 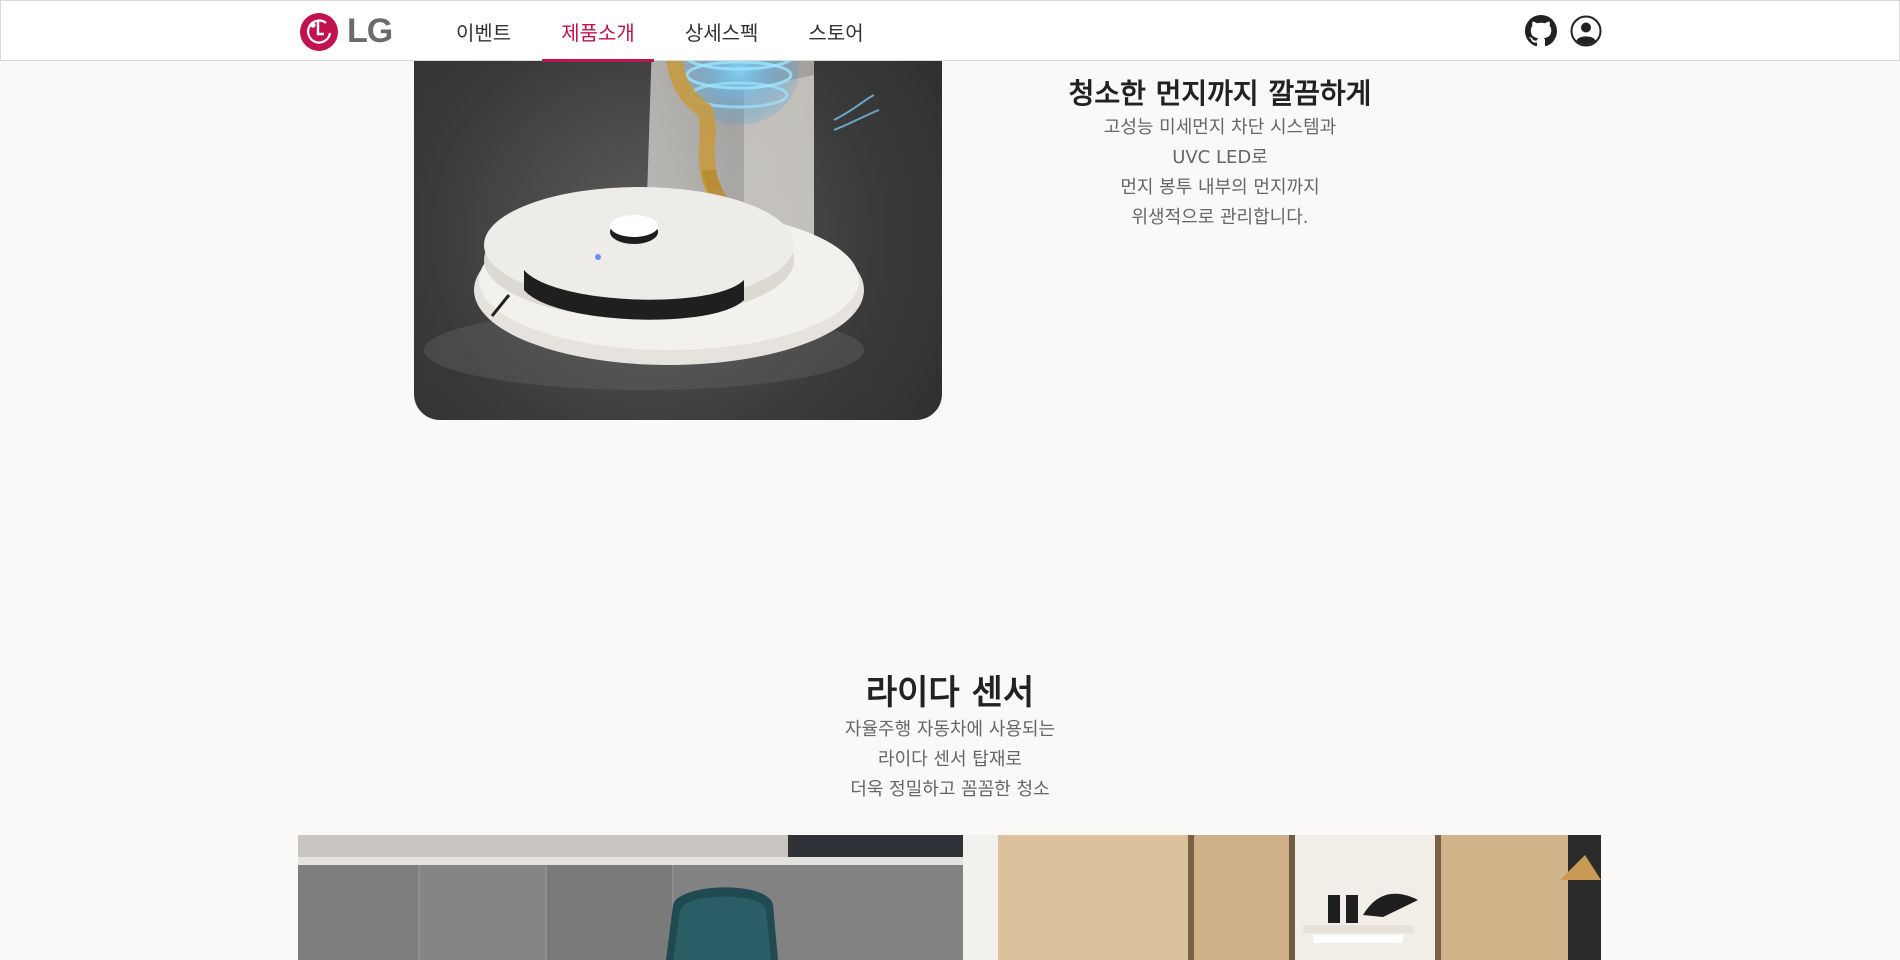 I want to click on feature-title: 청소한 먼지까지 깔끔하게, so click(x=1220, y=93).